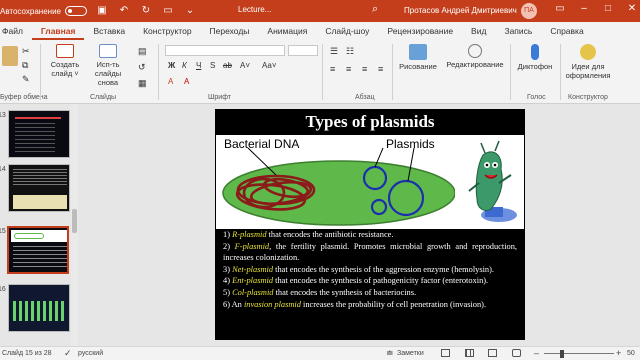  I want to click on undo-icon: ↶, so click(124, 11).